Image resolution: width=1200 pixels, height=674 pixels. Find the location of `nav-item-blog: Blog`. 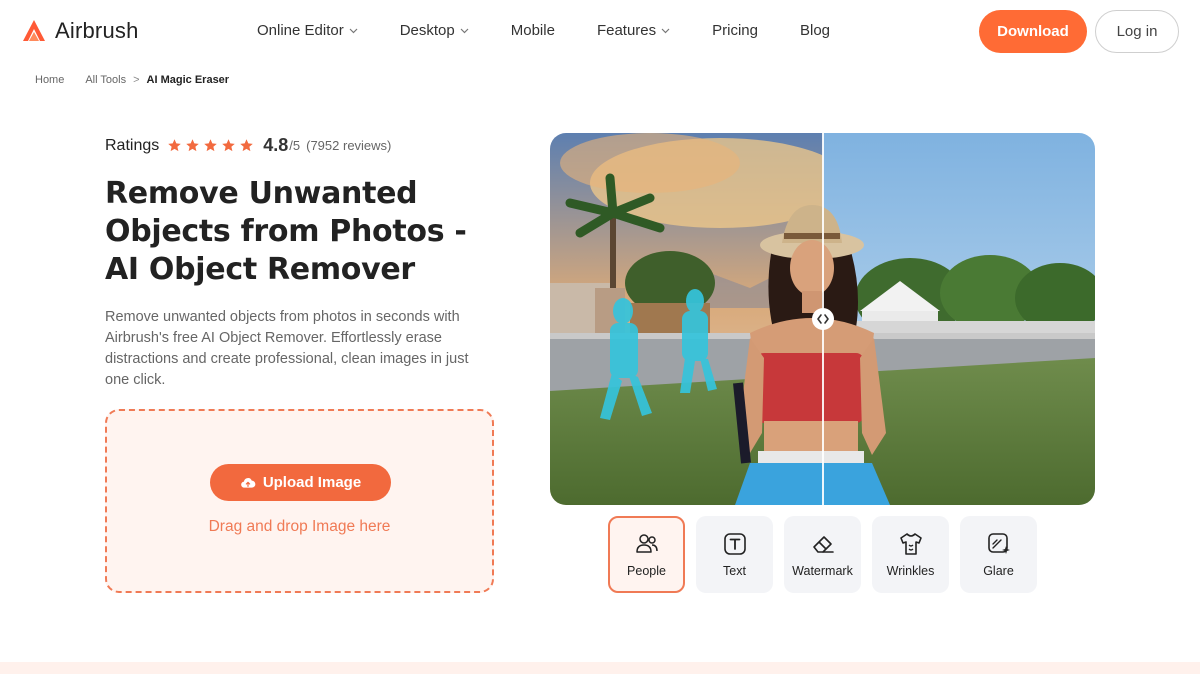

nav-item-blog: Blog is located at coordinates (815, 30).